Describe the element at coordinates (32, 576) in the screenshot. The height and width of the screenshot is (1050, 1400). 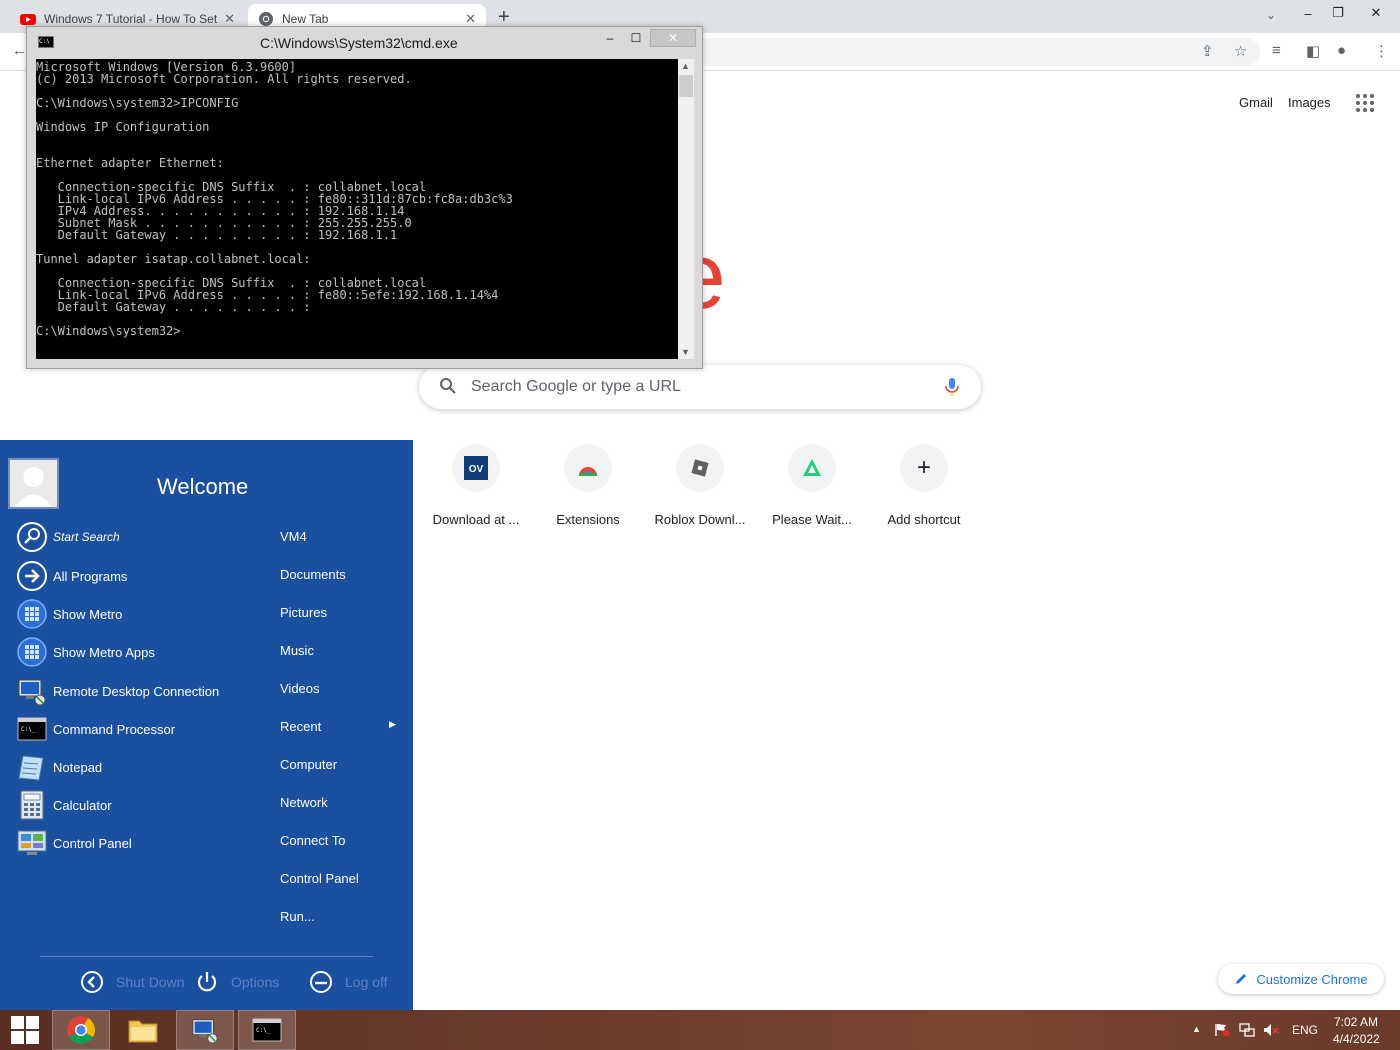
I see `arrow-right-icon` at that location.